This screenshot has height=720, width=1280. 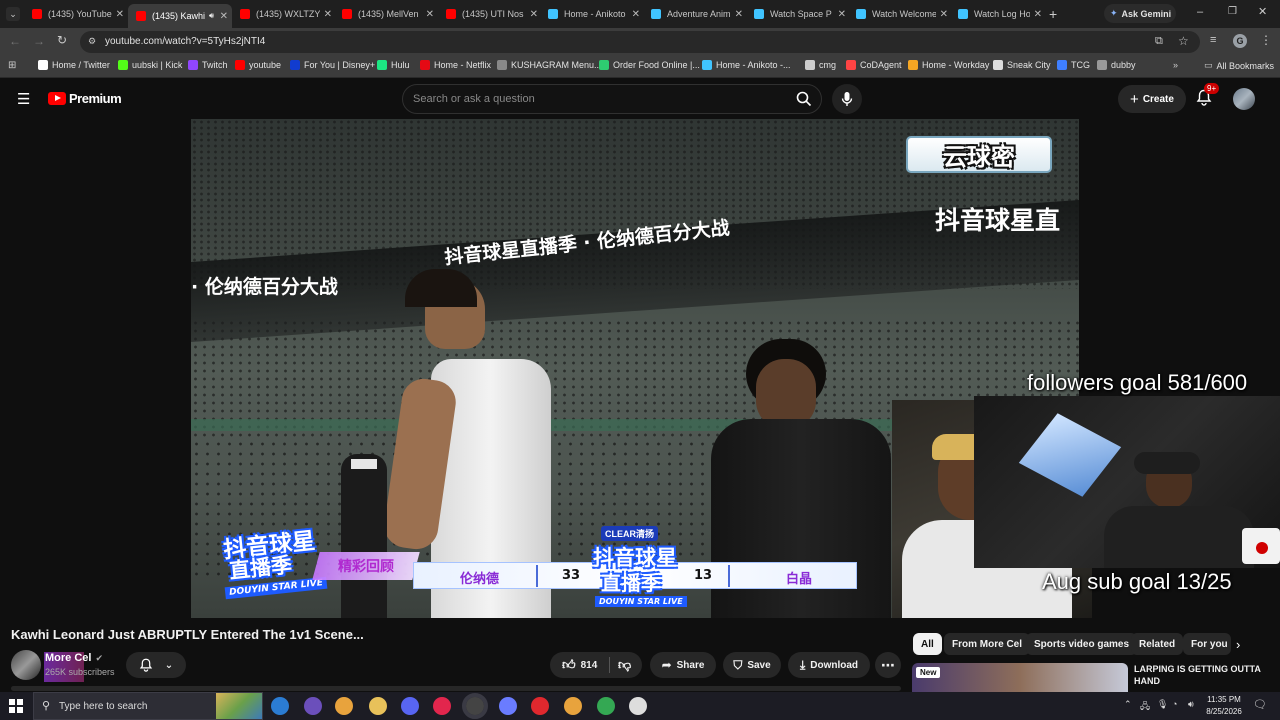 What do you see at coordinates (508, 706) in the screenshot?
I see `app-icon` at bounding box center [508, 706].